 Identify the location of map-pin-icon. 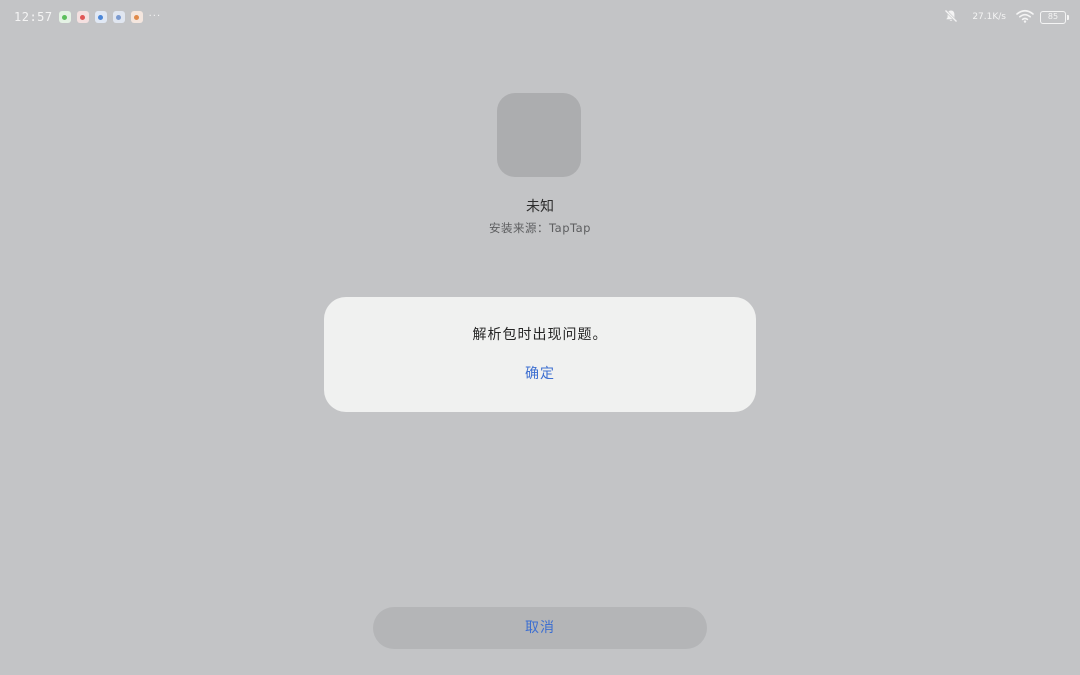
(136, 17).